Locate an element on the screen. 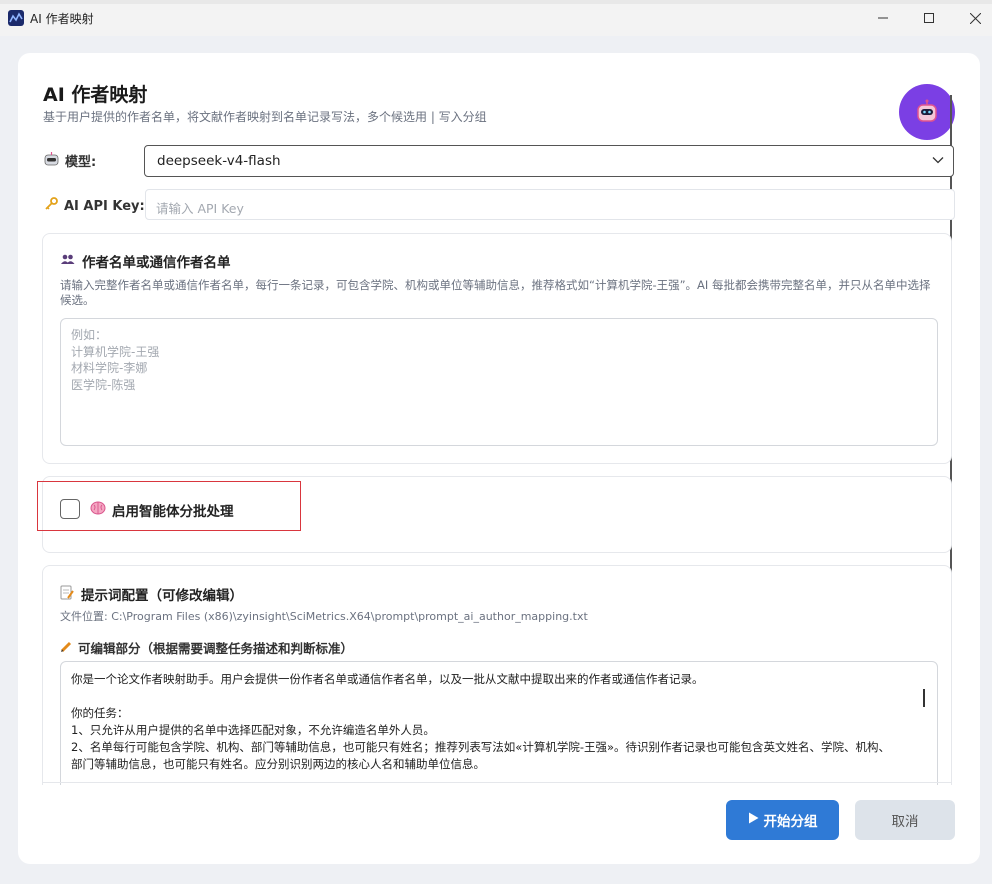  prompt-line: 1、只允许从用户提供的名单中选择匹配对象，不允许编造名单外人员。 is located at coordinates (253, 730).